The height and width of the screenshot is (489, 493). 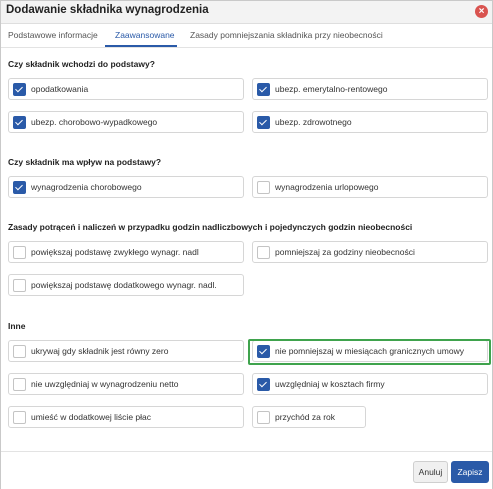 What do you see at coordinates (86, 187) in the screenshot?
I see `option-label: wynagrodzenia chorobowego` at bounding box center [86, 187].